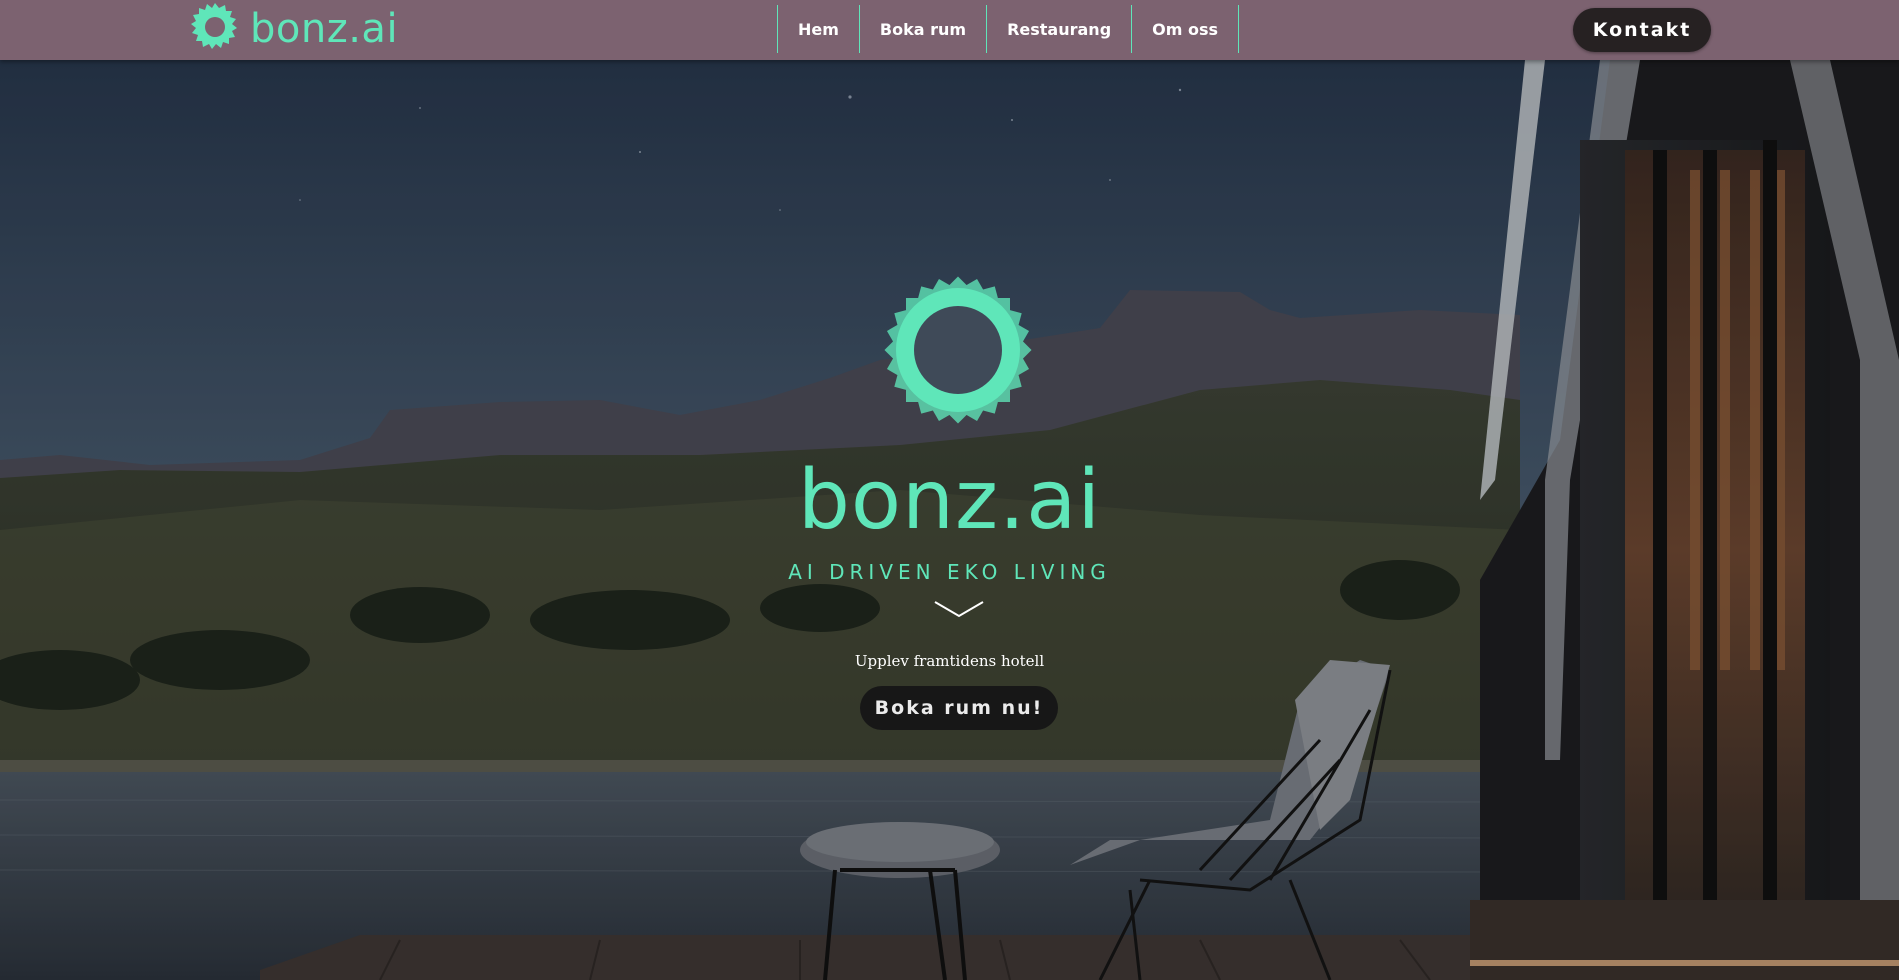 The height and width of the screenshot is (980, 1899). What do you see at coordinates (949, 572) in the screenshot?
I see `hero-tagline: AI DRIVEN EKO LIVING` at bounding box center [949, 572].